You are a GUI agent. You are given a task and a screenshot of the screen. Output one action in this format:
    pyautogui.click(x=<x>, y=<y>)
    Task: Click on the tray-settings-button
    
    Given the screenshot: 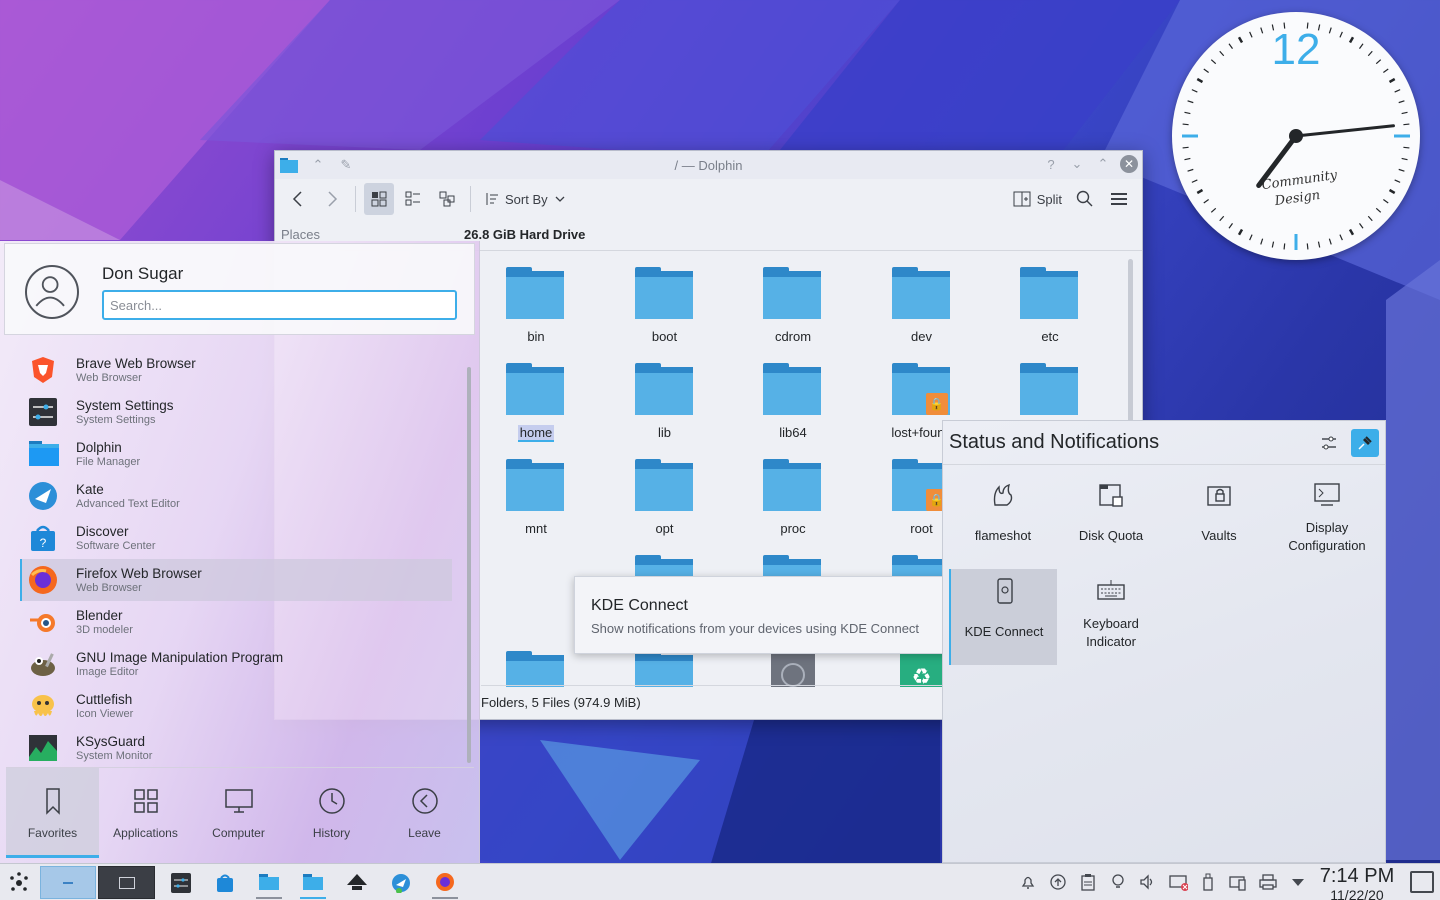 What is the action you would take?
    pyautogui.click(x=1329, y=443)
    